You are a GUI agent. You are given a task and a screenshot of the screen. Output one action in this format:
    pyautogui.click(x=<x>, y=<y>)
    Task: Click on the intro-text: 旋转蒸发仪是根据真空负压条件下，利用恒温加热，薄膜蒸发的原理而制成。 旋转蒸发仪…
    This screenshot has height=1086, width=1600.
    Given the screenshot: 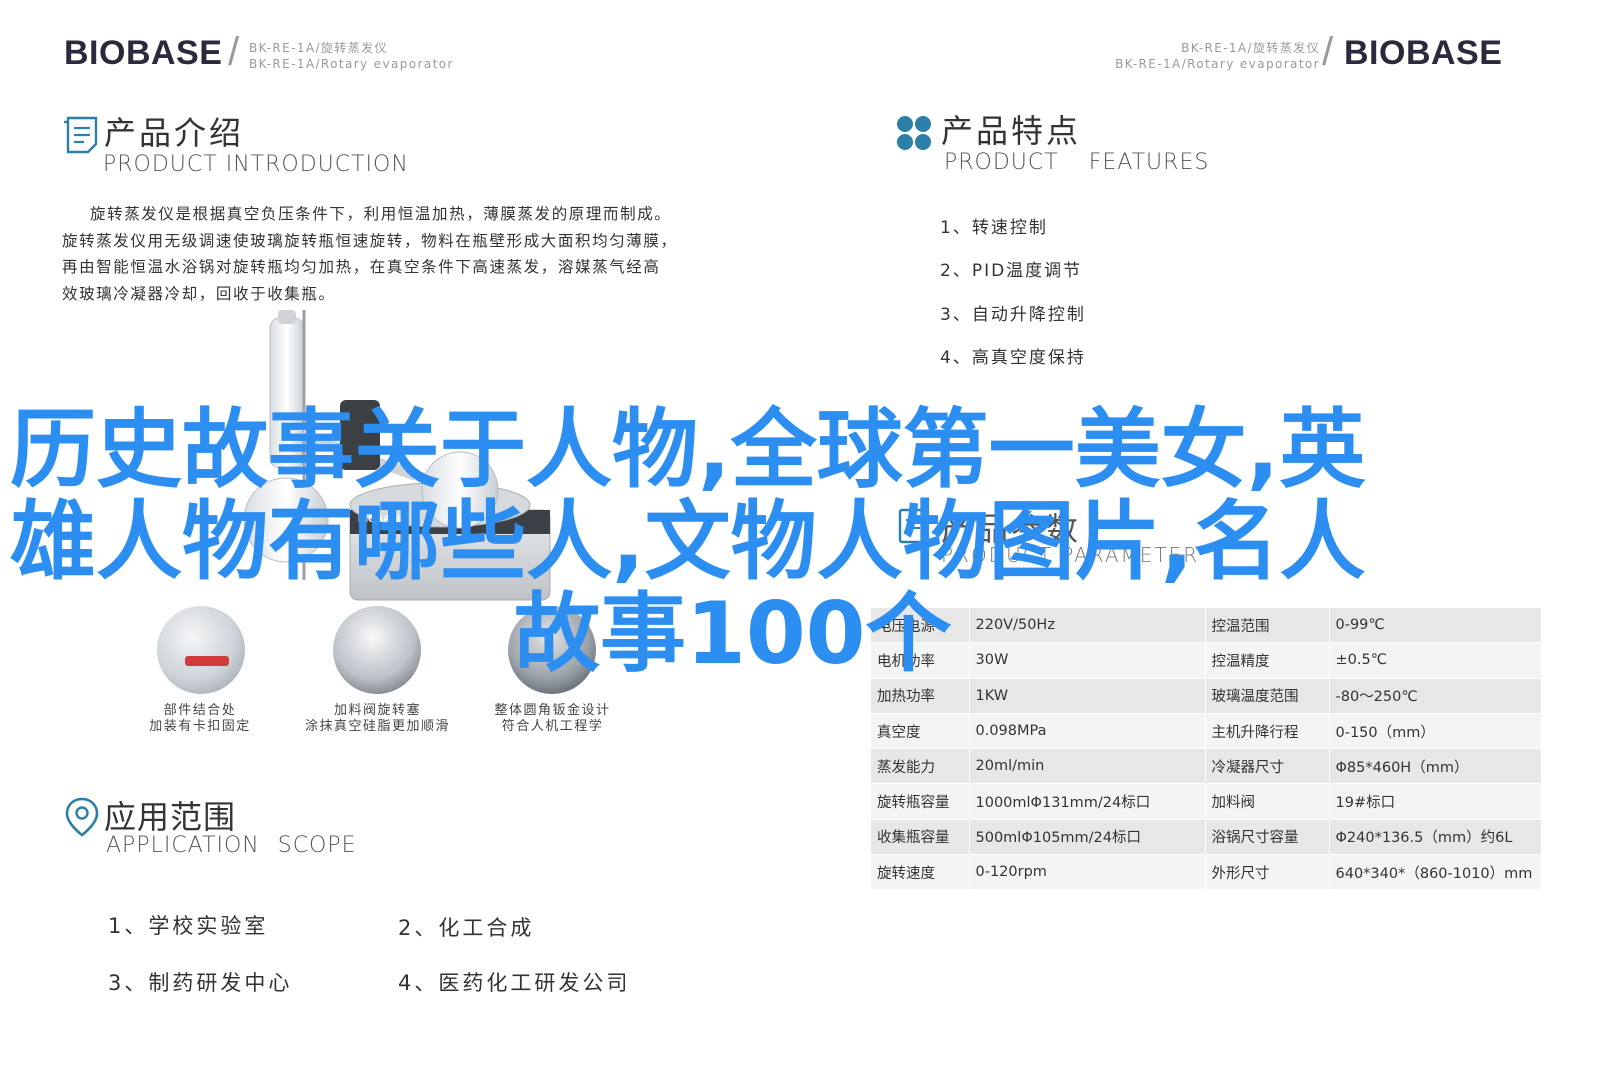 What is the action you would take?
    pyautogui.click(x=432, y=254)
    